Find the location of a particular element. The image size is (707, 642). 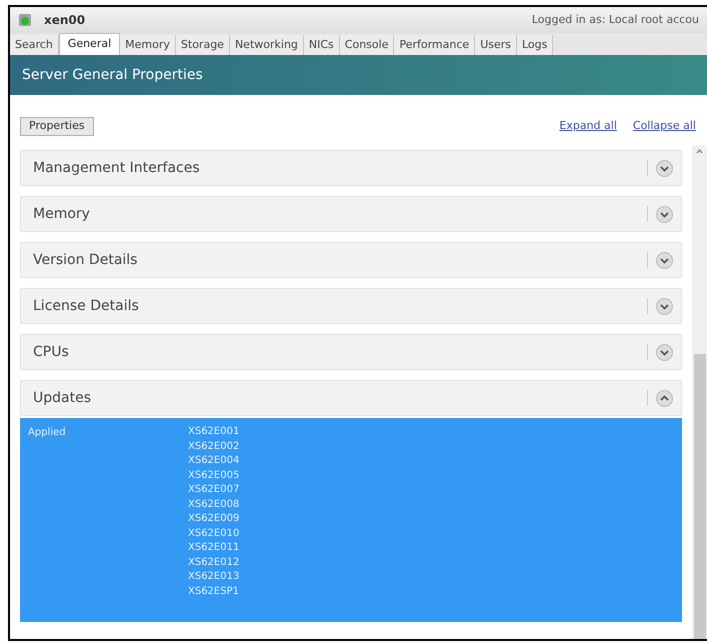

tab: Memory is located at coordinates (148, 45).